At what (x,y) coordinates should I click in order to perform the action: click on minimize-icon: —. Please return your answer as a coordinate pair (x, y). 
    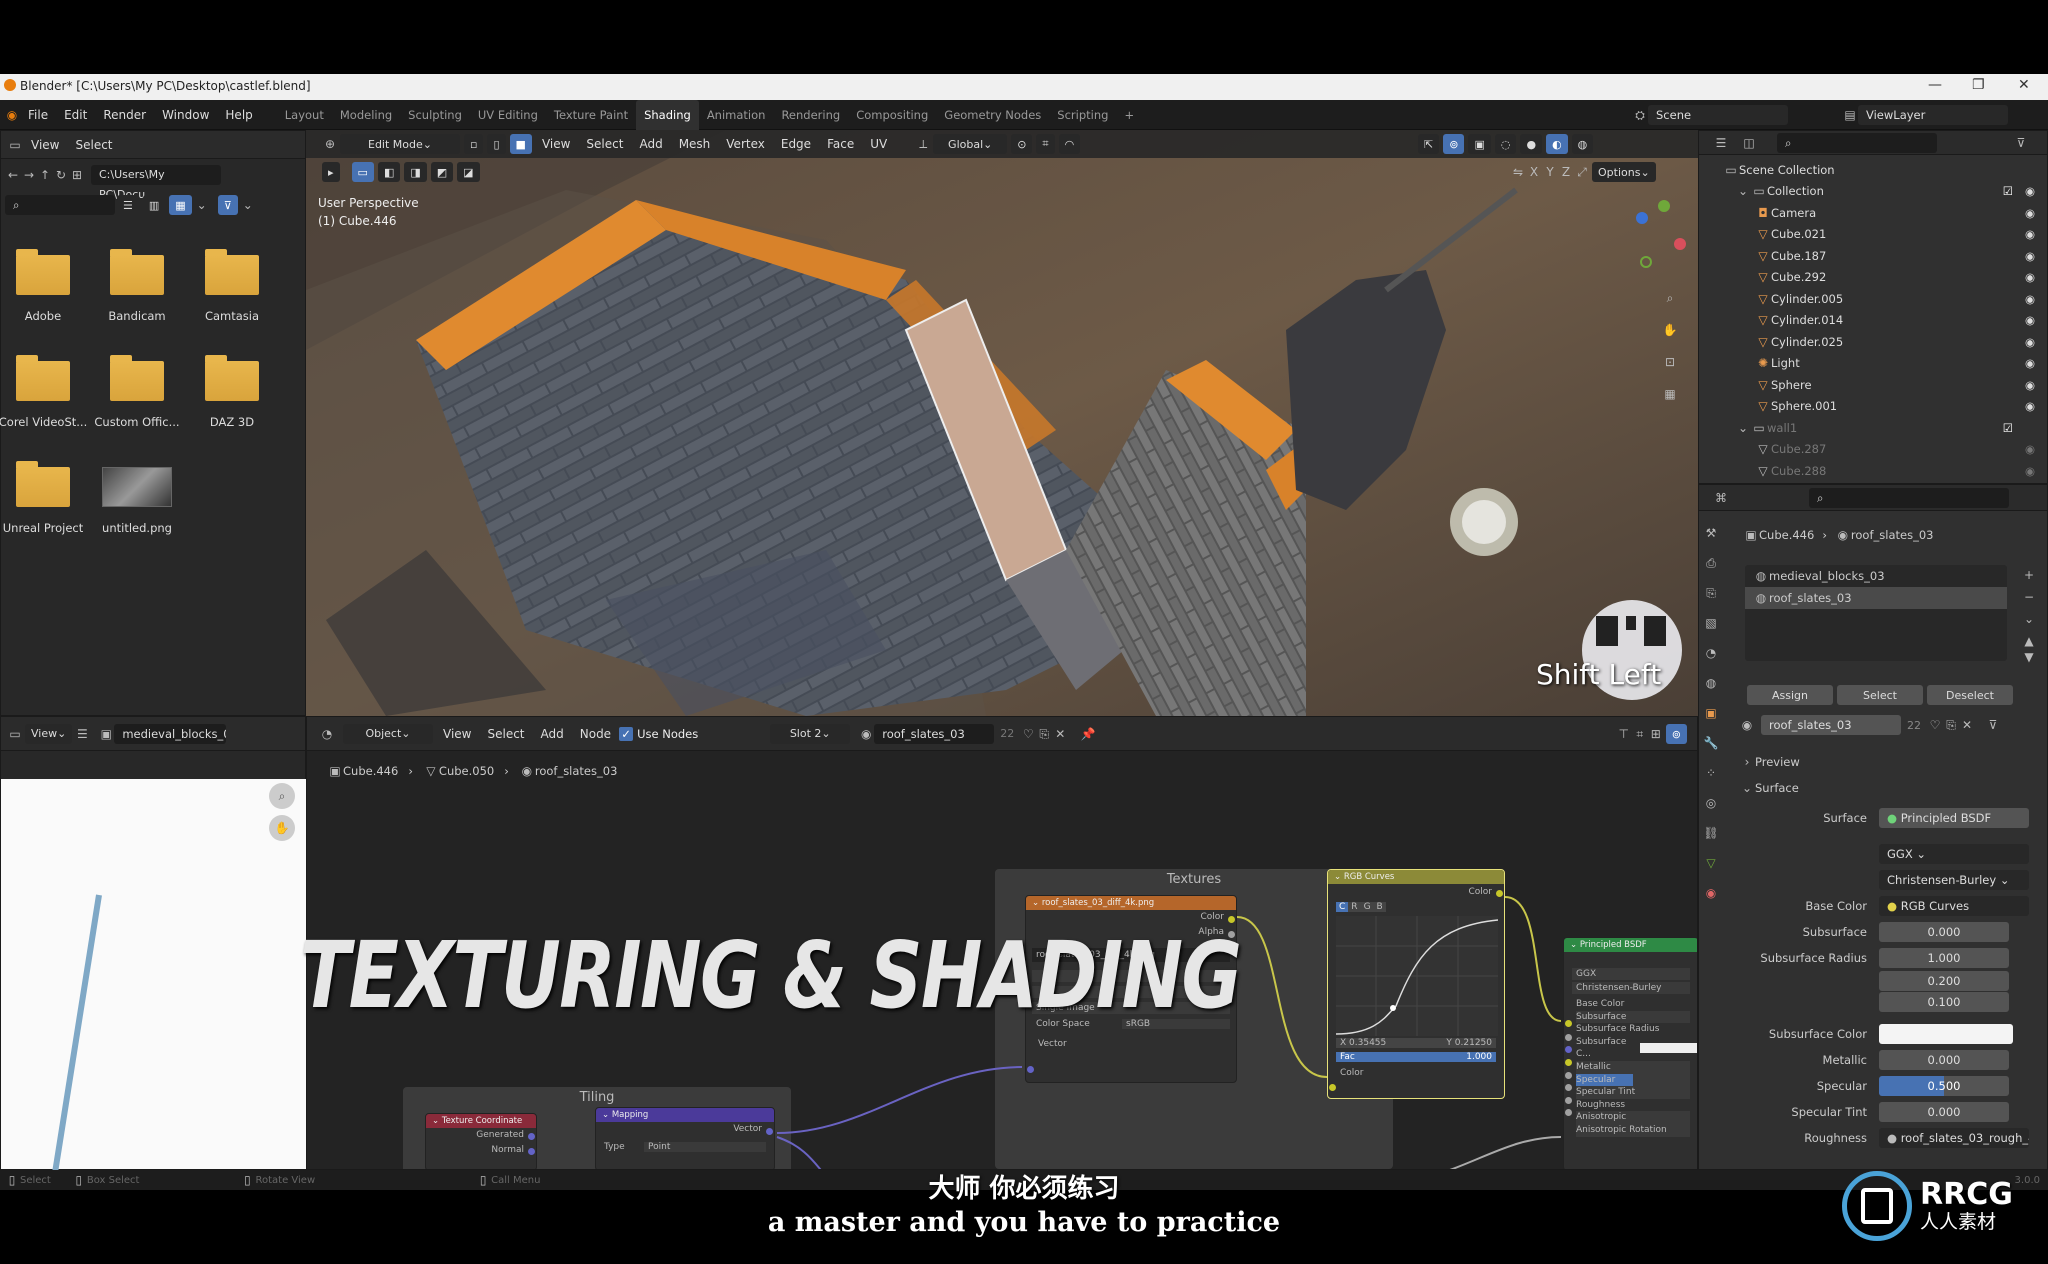
    Looking at the image, I should click on (1935, 85).